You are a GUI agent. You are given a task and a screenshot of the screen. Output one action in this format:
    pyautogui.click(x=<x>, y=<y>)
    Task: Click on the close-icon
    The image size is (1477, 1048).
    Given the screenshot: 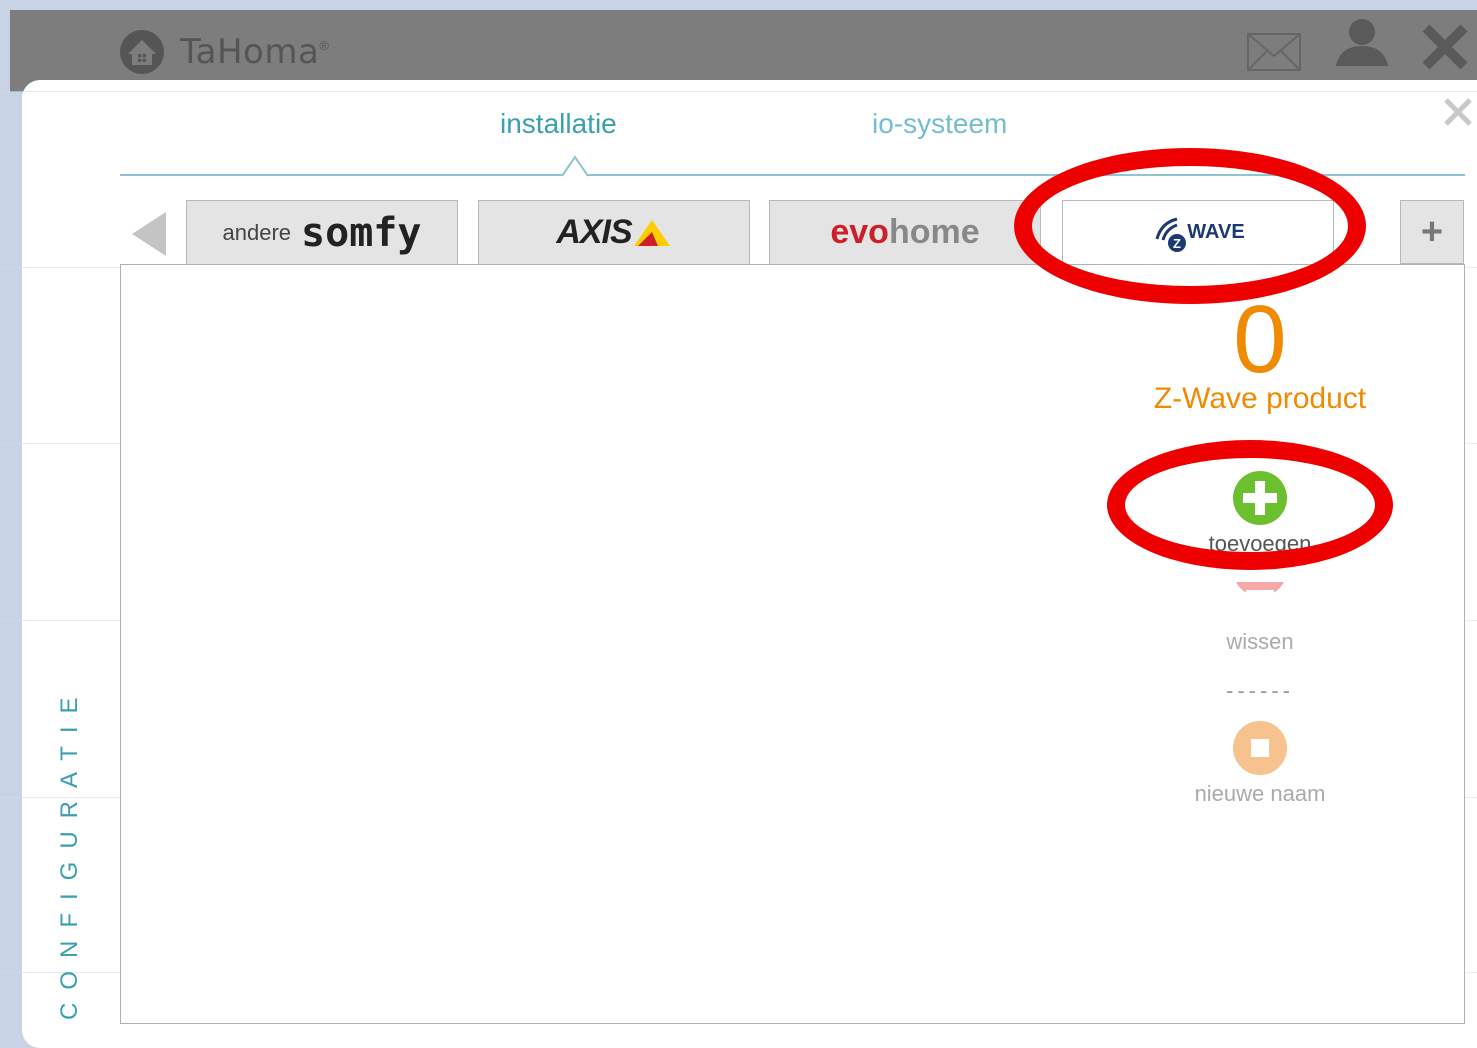 What is the action you would take?
    pyautogui.click(x=1445, y=47)
    